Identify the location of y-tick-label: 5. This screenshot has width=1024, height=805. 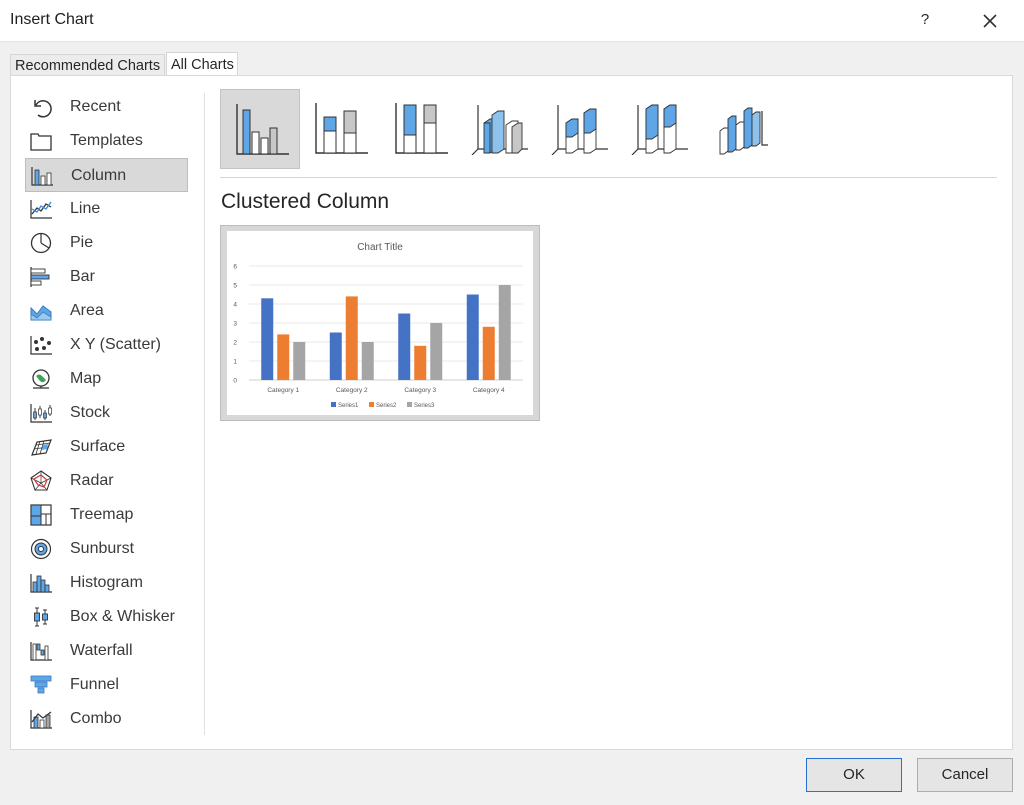
(235, 286).